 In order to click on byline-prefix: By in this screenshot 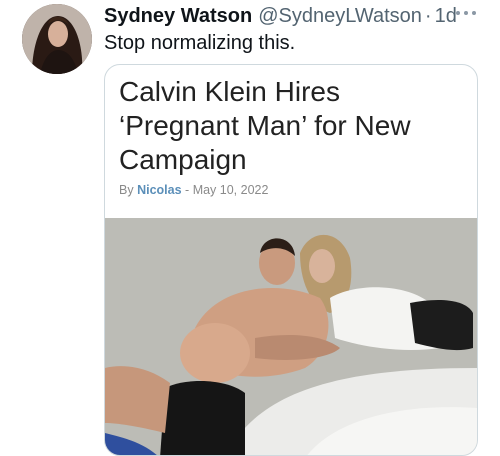, I will do `click(126, 190)`.